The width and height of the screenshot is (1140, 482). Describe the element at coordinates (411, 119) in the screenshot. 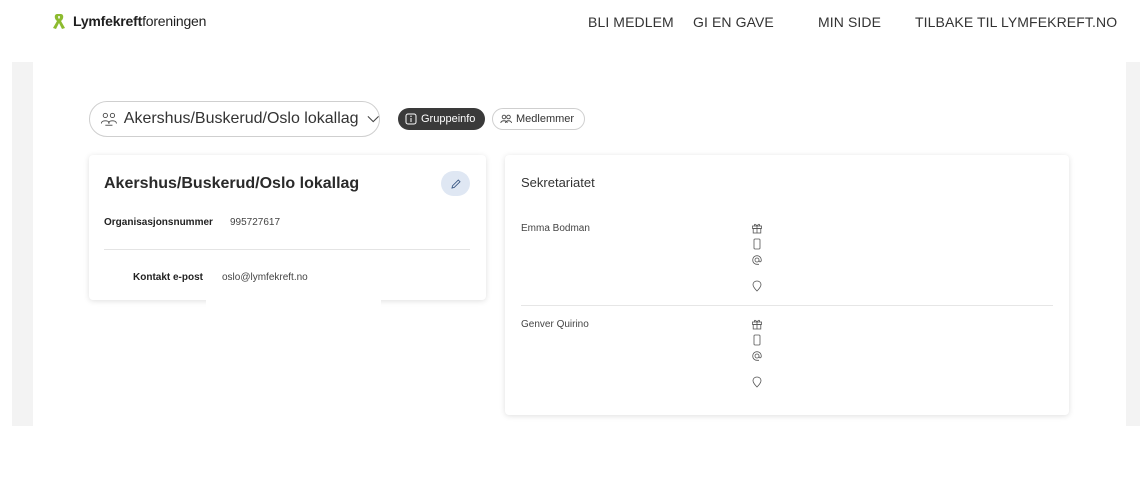

I see `info-icon` at that location.